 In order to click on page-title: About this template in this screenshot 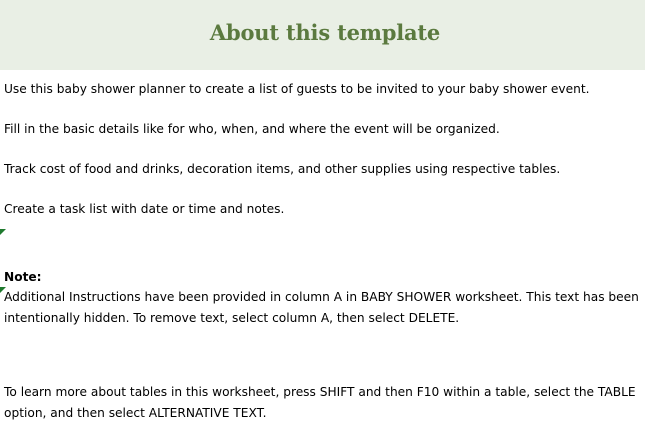, I will do `click(325, 32)`.